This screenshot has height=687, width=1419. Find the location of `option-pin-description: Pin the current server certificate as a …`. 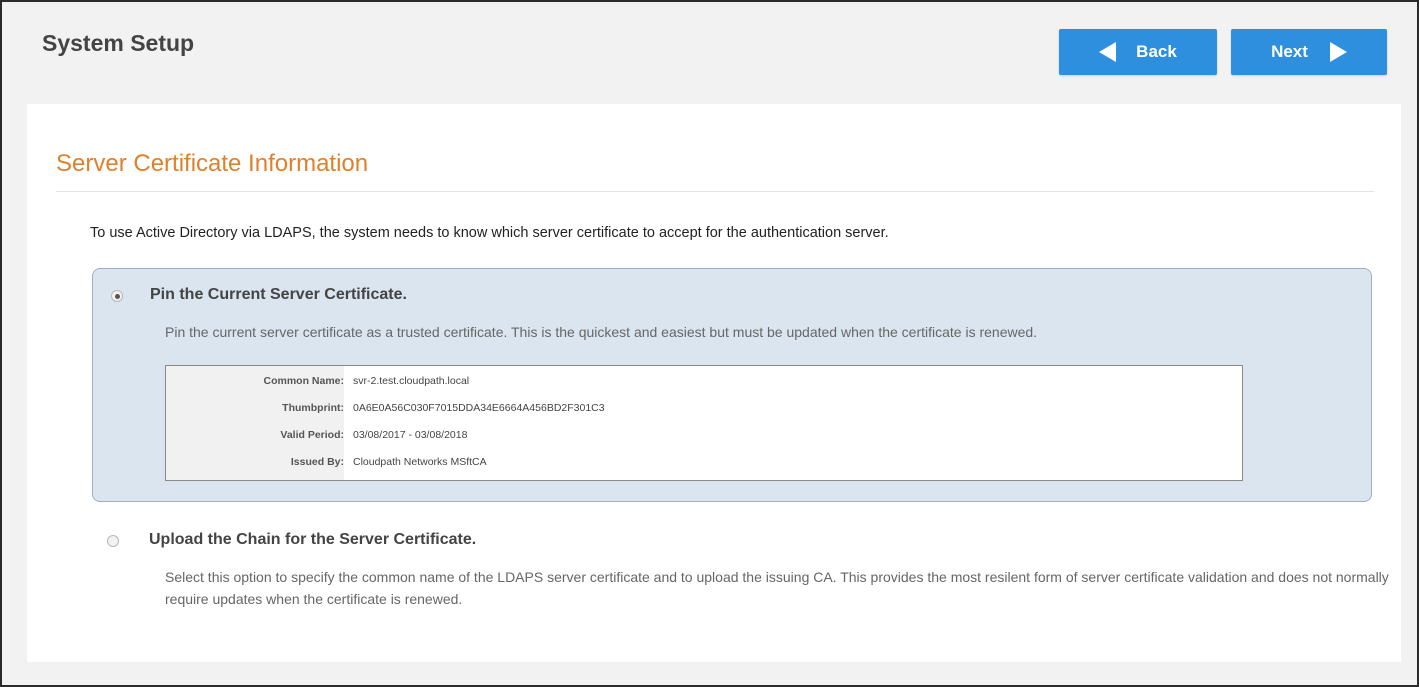

option-pin-description: Pin the current server certificate as a … is located at coordinates (601, 332).